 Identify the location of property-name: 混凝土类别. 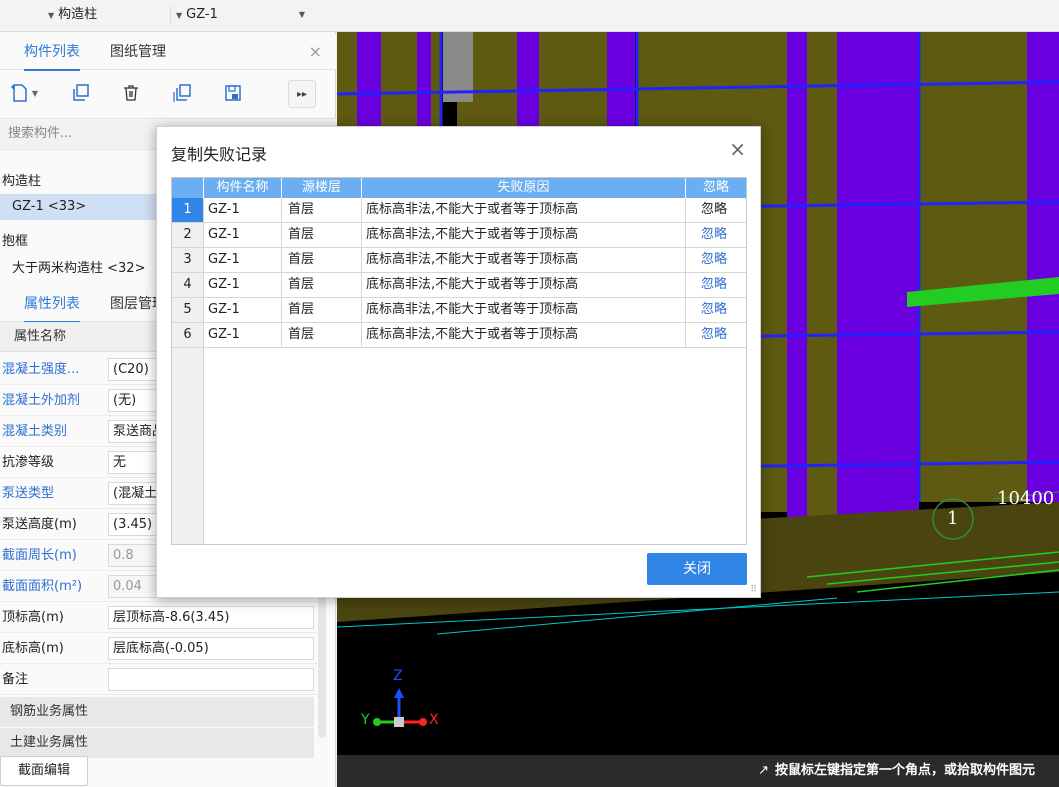
(35, 431).